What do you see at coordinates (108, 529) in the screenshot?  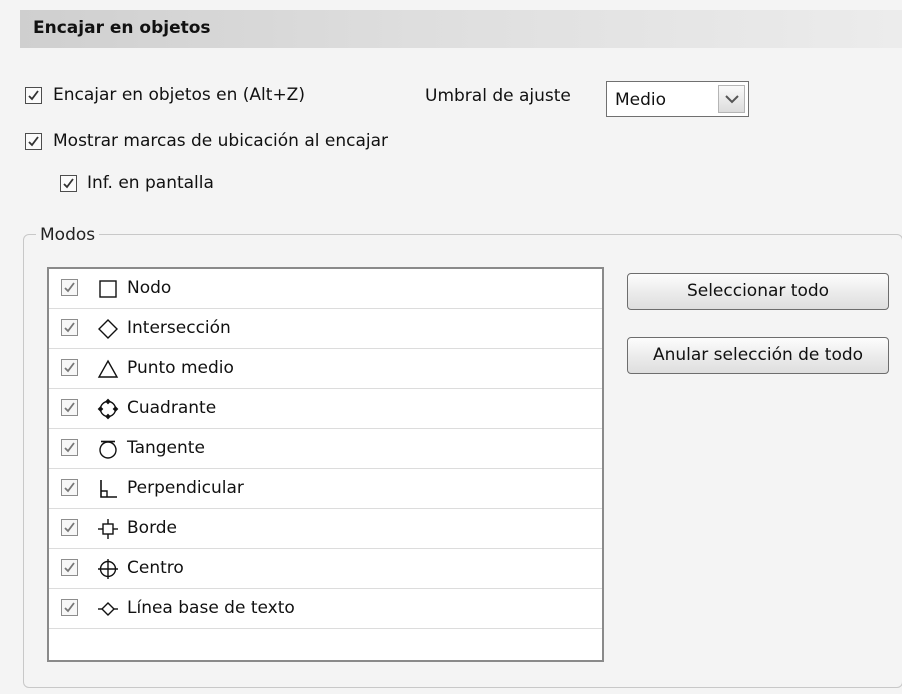 I see `square-edge-icon` at bounding box center [108, 529].